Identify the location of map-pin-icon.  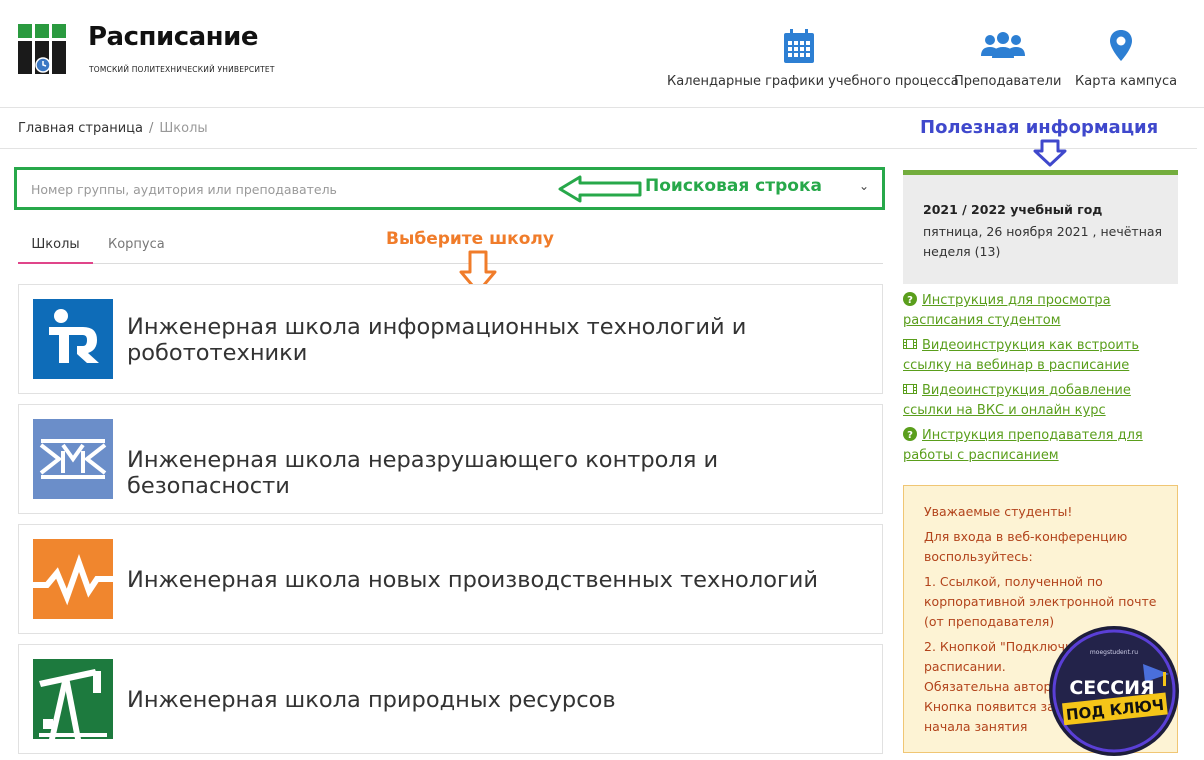
(1121, 45).